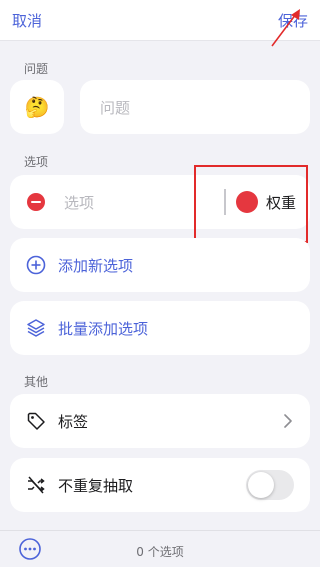 The image size is (320, 567). What do you see at coordinates (285, 28) in the screenshot?
I see `red-arrow-annotation-icon` at bounding box center [285, 28].